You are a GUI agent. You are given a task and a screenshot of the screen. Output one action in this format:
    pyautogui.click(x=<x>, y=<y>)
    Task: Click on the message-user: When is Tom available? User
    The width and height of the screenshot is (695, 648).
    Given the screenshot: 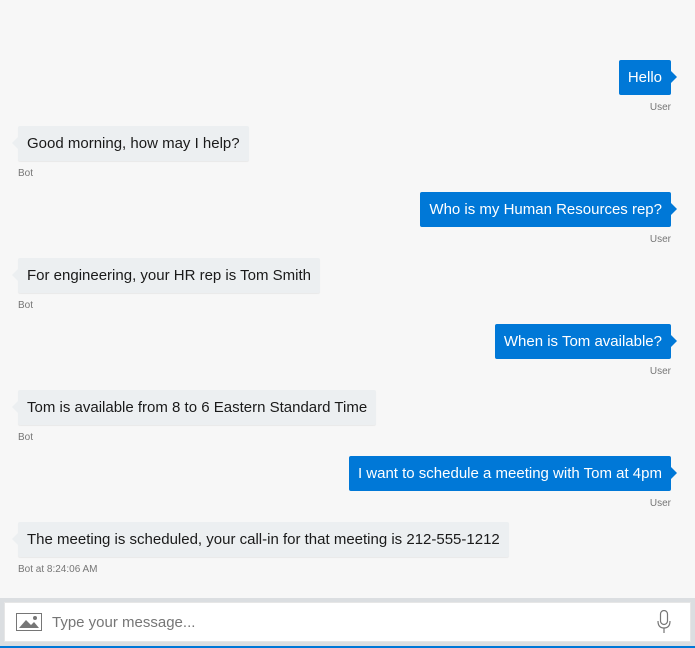 What is the action you would take?
    pyautogui.click(x=586, y=351)
    